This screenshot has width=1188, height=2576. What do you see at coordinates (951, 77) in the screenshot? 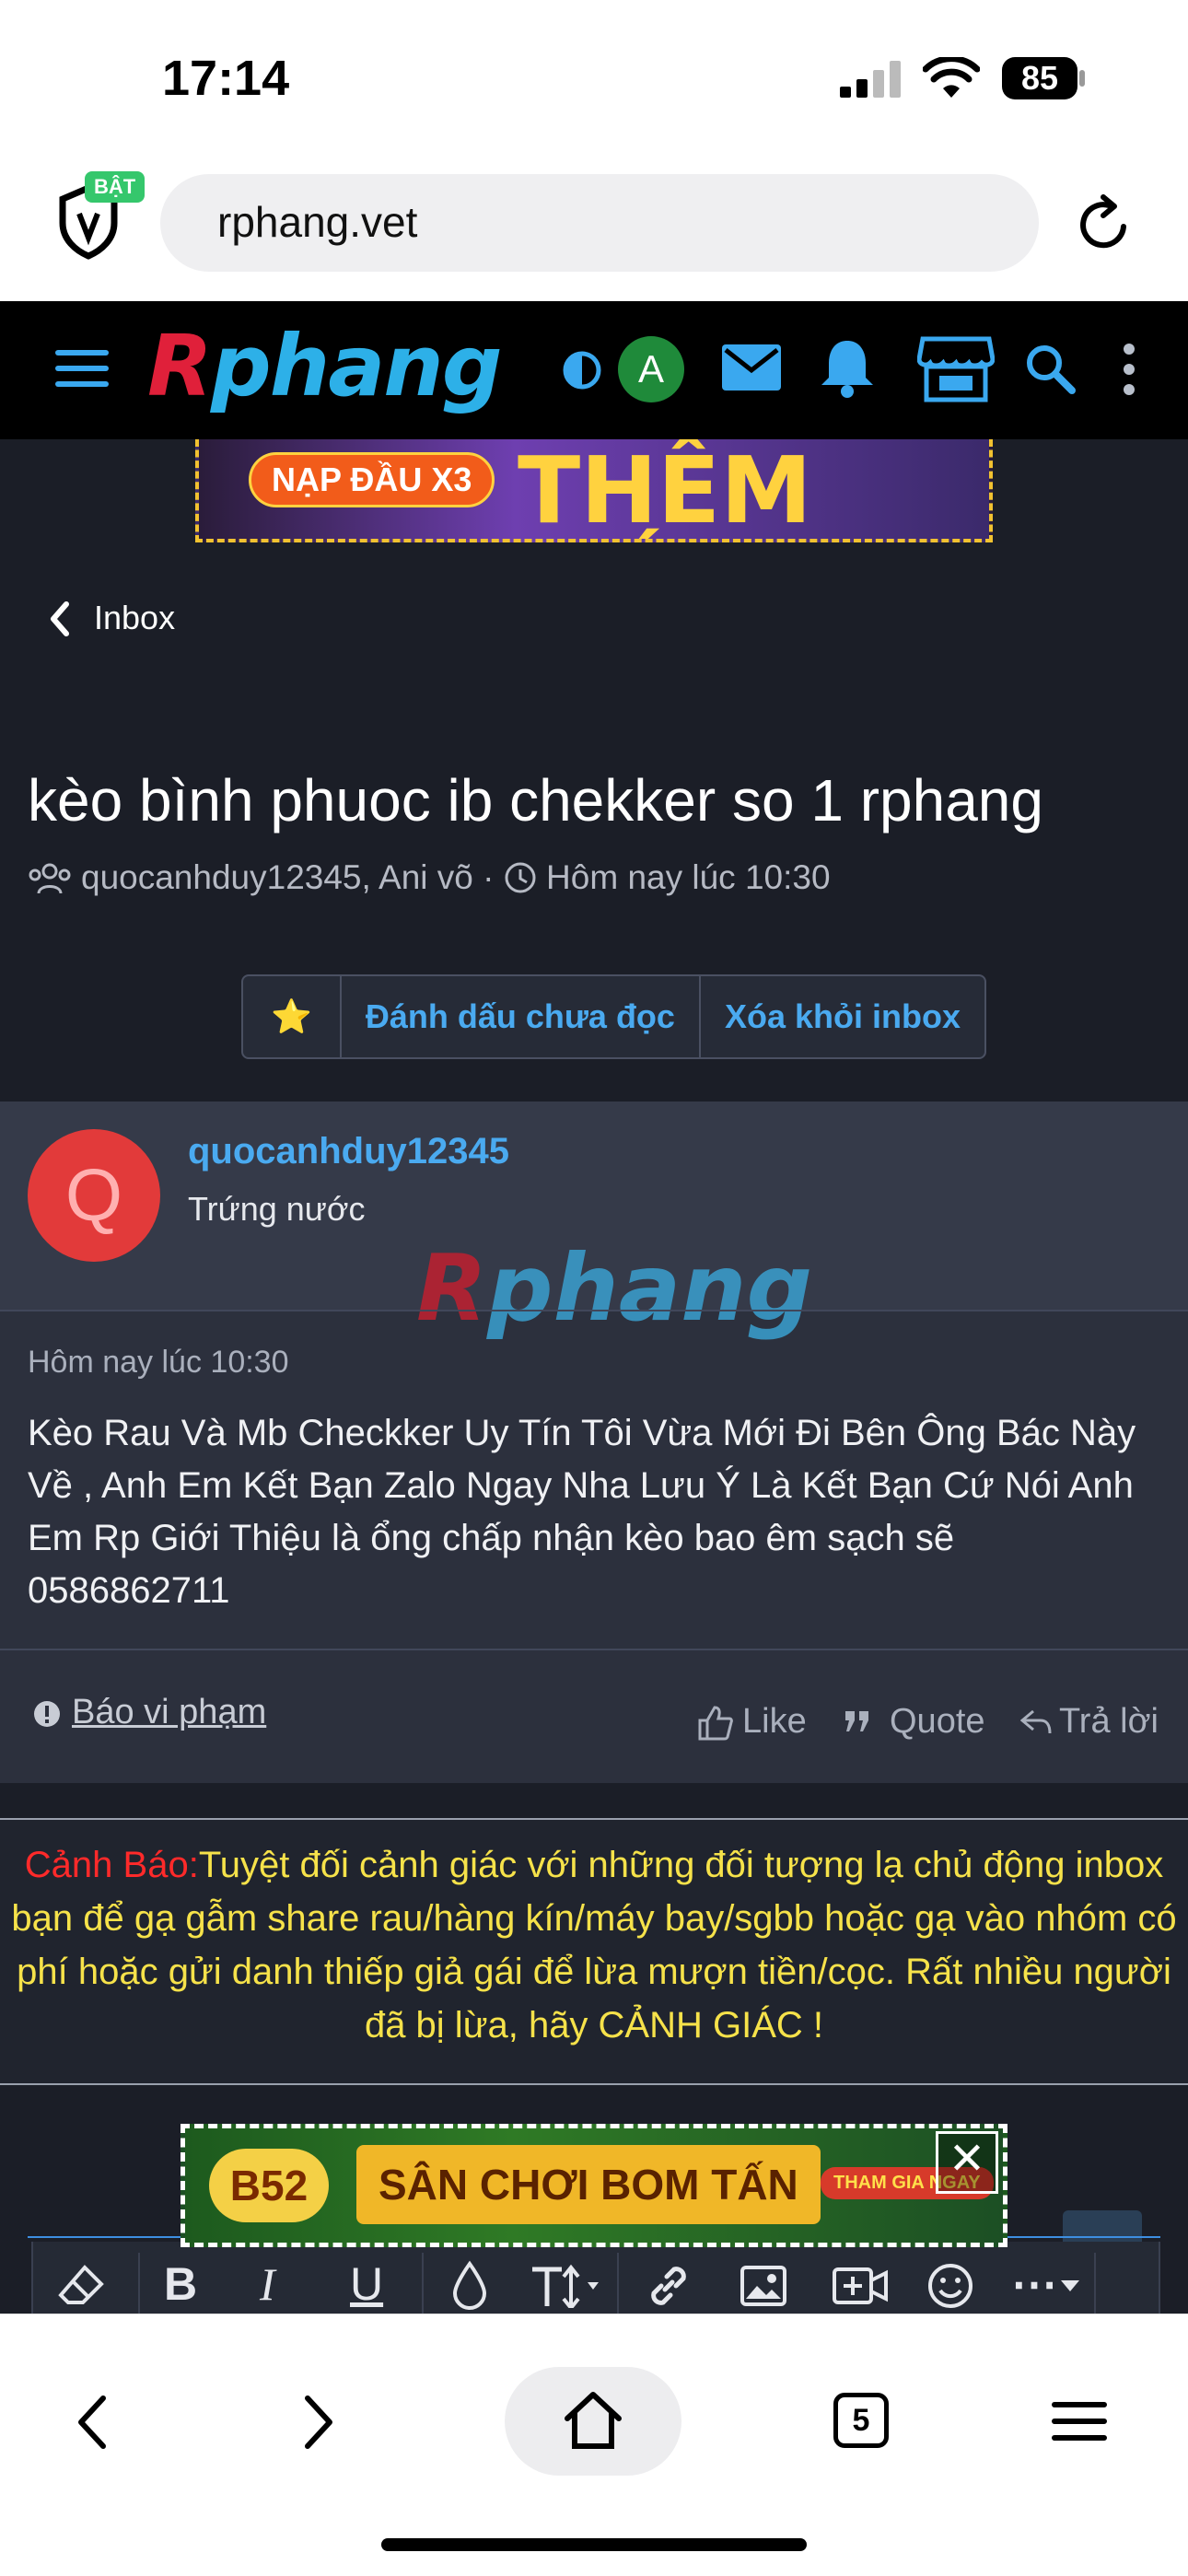
I see `wifi-icon` at bounding box center [951, 77].